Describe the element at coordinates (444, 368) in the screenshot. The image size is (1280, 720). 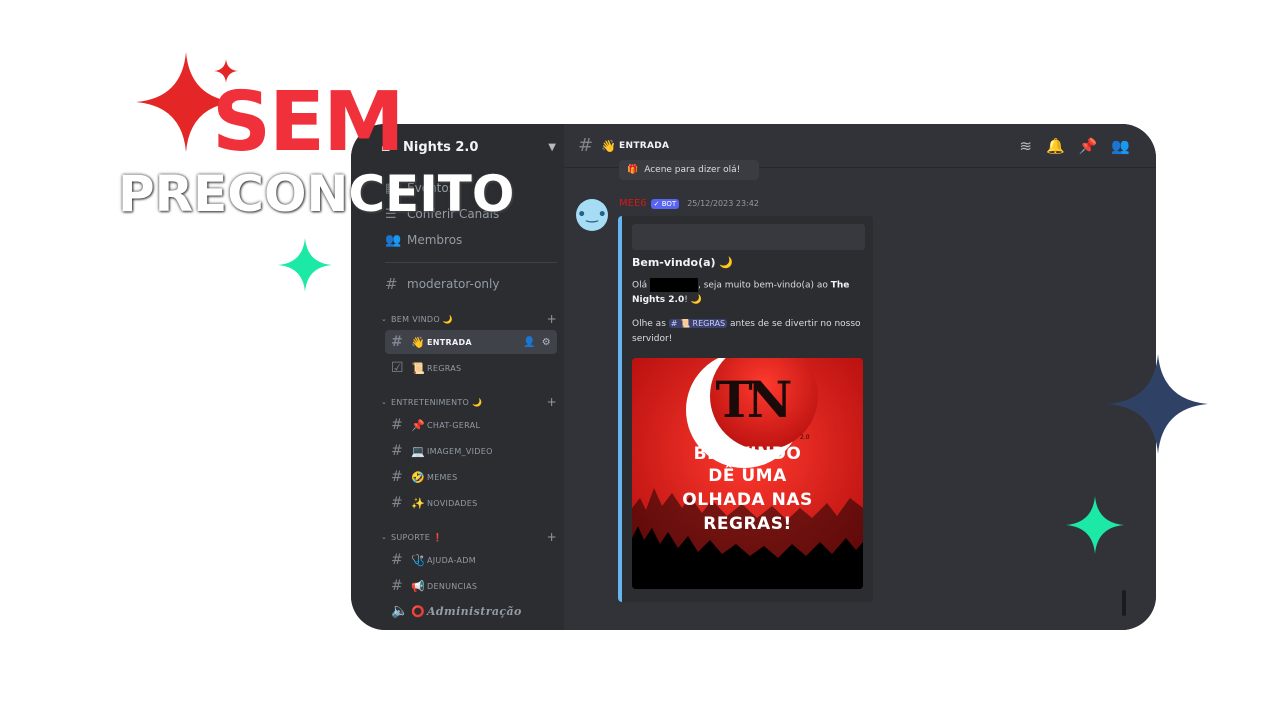
I see `channel-label: REGRAS` at that location.